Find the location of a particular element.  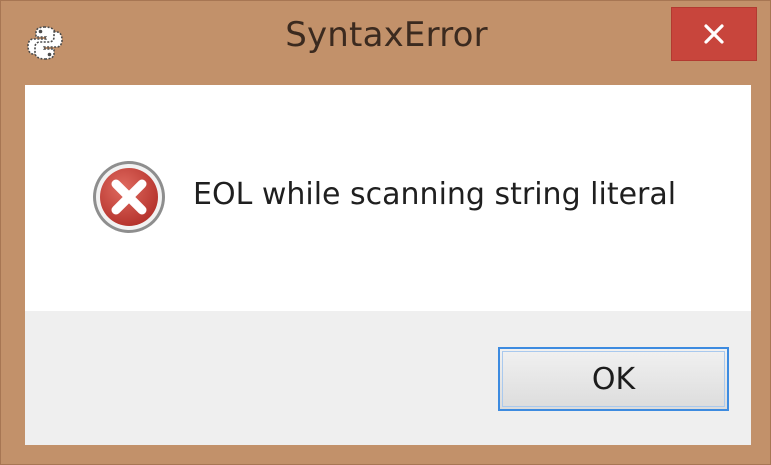

close-button is located at coordinates (714, 34).